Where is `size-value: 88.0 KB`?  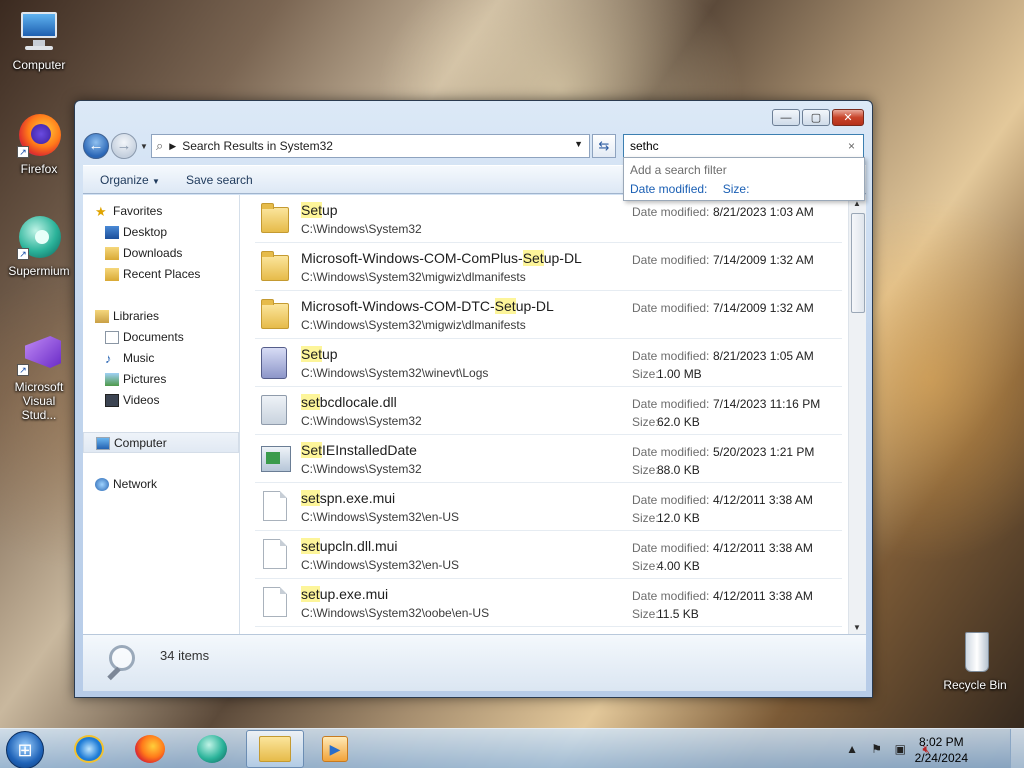
size-value: 88.0 KB is located at coordinates (678, 470).